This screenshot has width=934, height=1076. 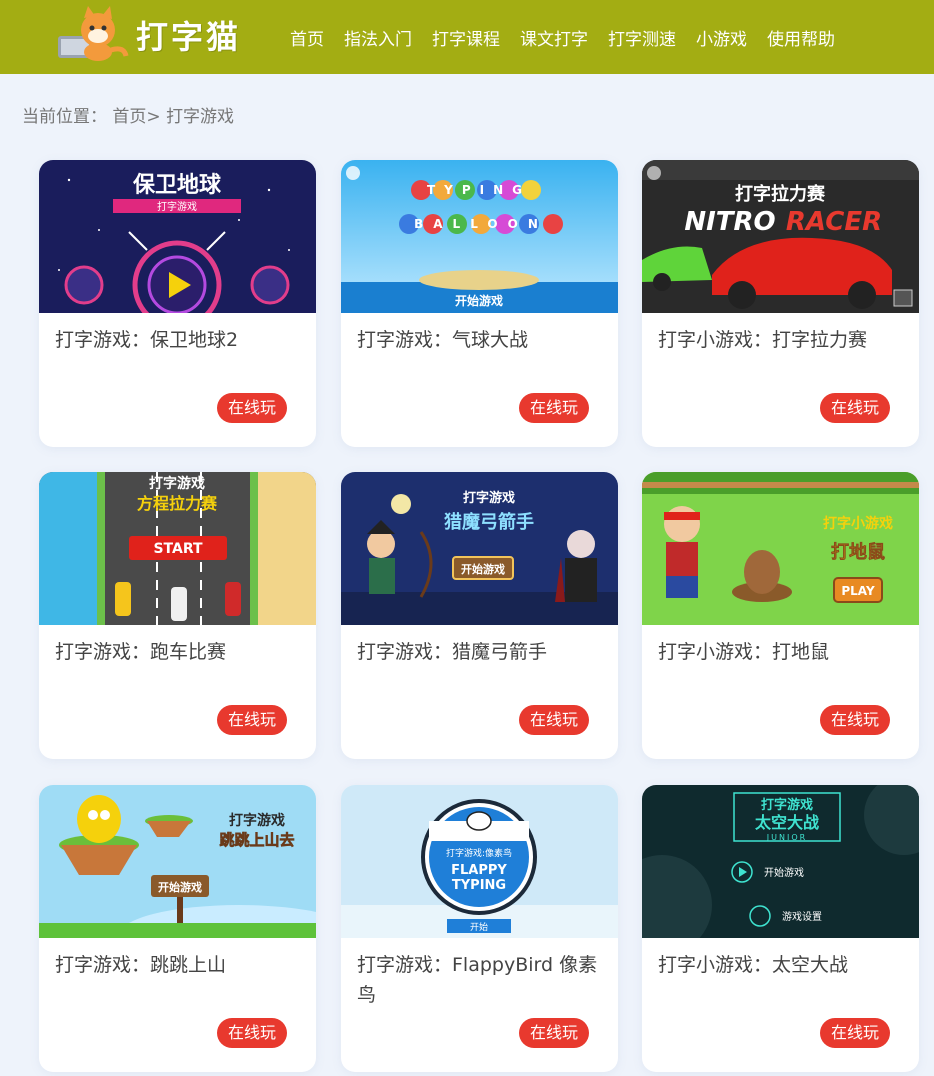 What do you see at coordinates (858, 523) in the screenshot?
I see `svg-text: 打字小游戏` at bounding box center [858, 523].